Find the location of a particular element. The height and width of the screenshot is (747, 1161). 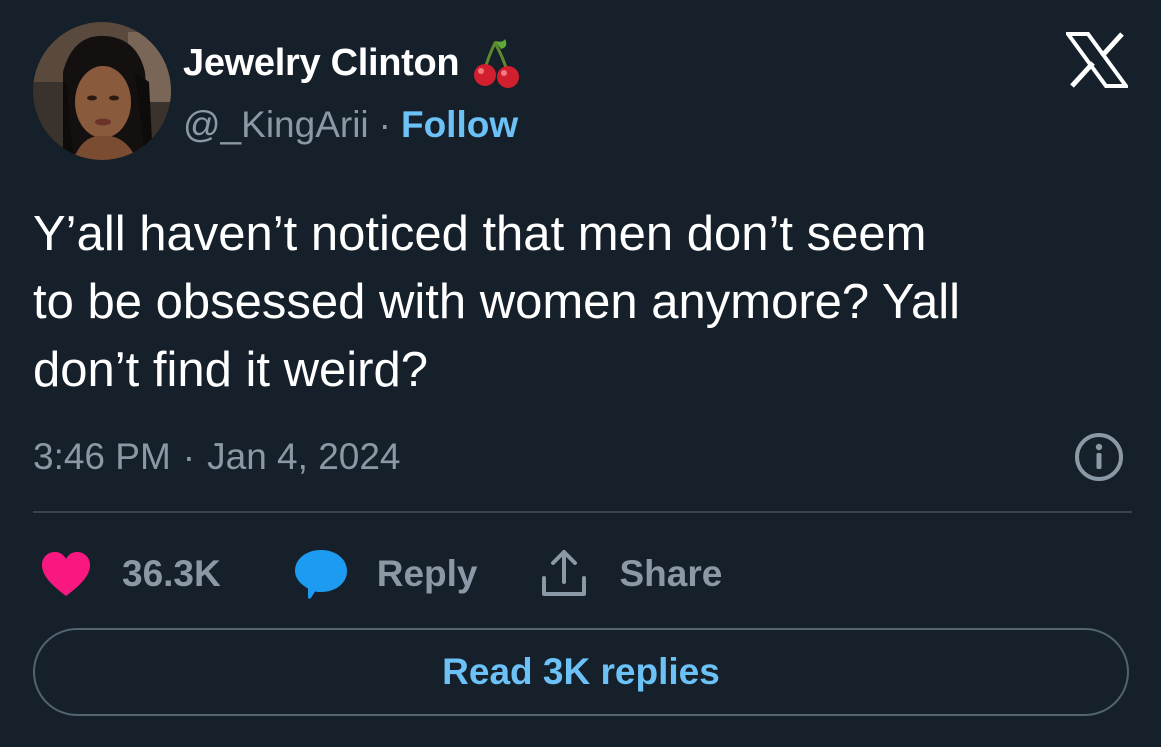

profile-photo is located at coordinates (102, 91).